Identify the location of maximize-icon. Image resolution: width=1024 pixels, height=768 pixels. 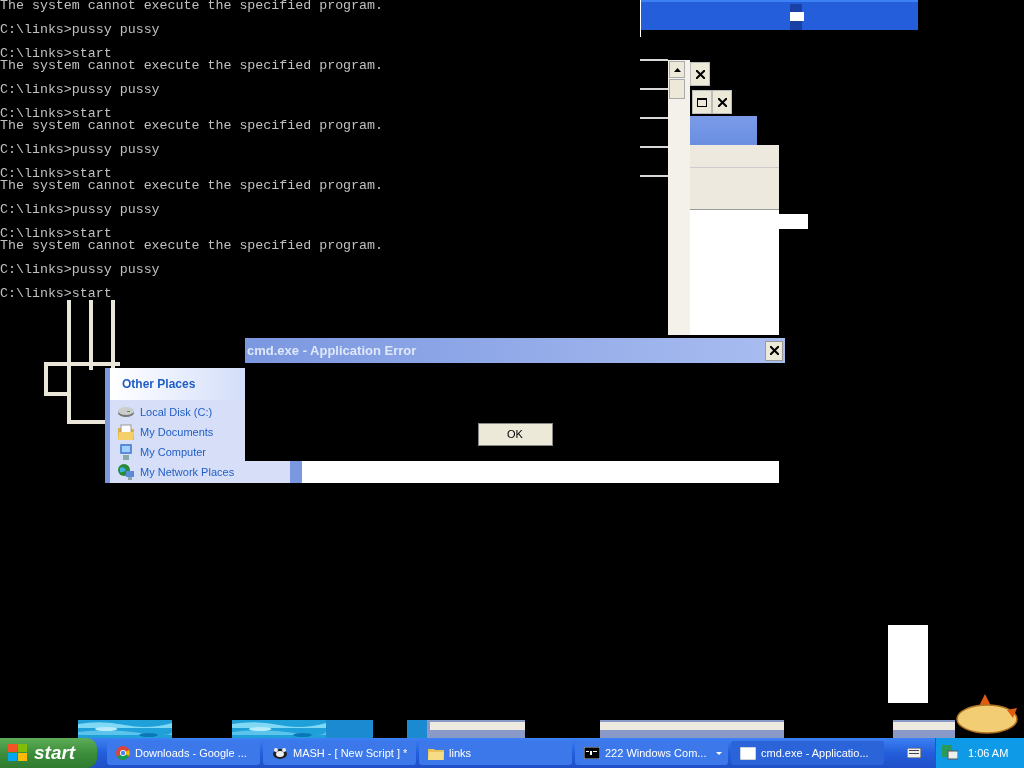
(702, 102).